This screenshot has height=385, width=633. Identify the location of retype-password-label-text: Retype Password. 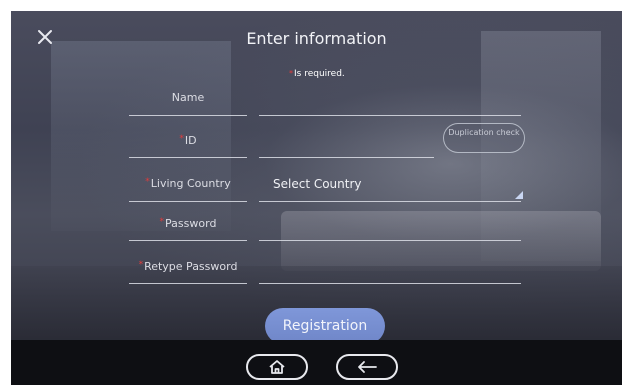
(191, 266).